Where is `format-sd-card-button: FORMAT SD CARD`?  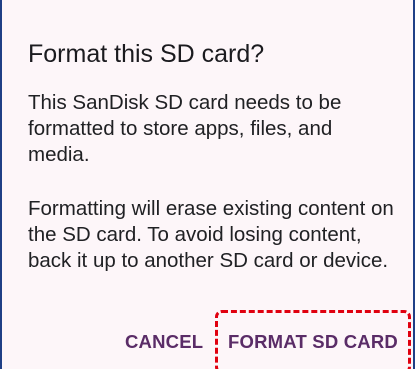 format-sd-card-button: FORMAT SD CARD is located at coordinates (313, 339).